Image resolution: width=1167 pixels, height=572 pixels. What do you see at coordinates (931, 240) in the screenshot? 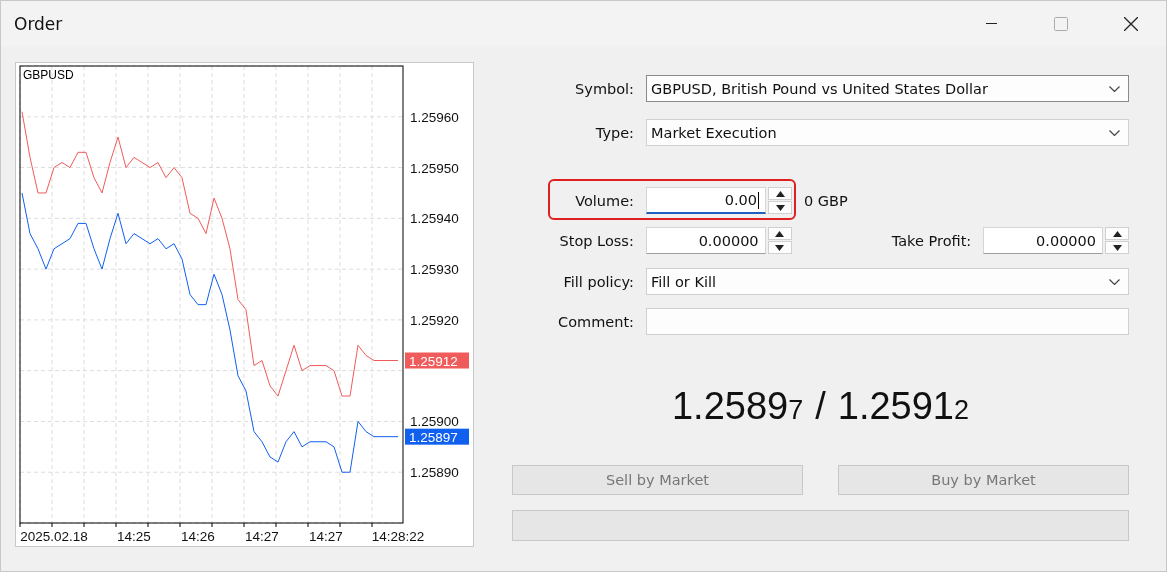
I see `field-label: Take Profit:` at bounding box center [931, 240].